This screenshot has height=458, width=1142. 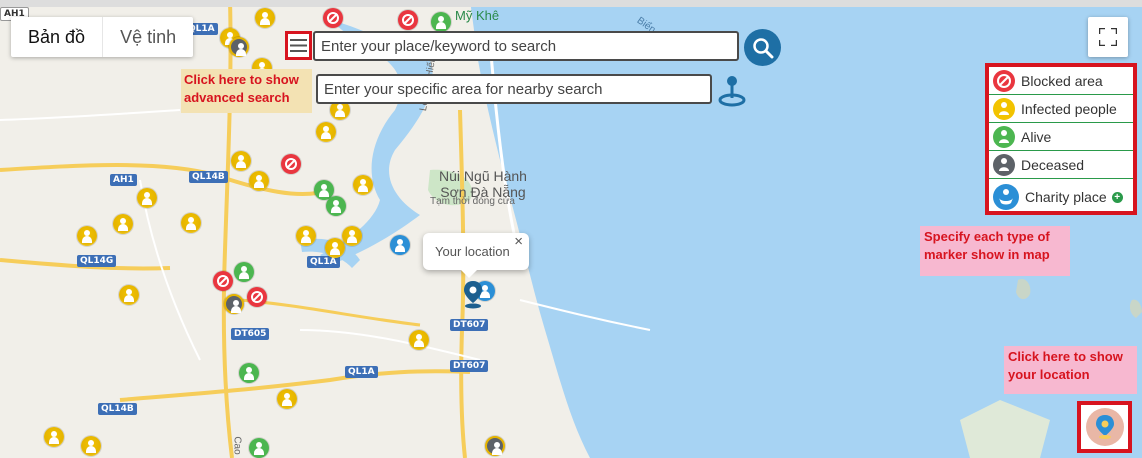 I want to click on street-label-cao: Cao, so click(x=237, y=445).